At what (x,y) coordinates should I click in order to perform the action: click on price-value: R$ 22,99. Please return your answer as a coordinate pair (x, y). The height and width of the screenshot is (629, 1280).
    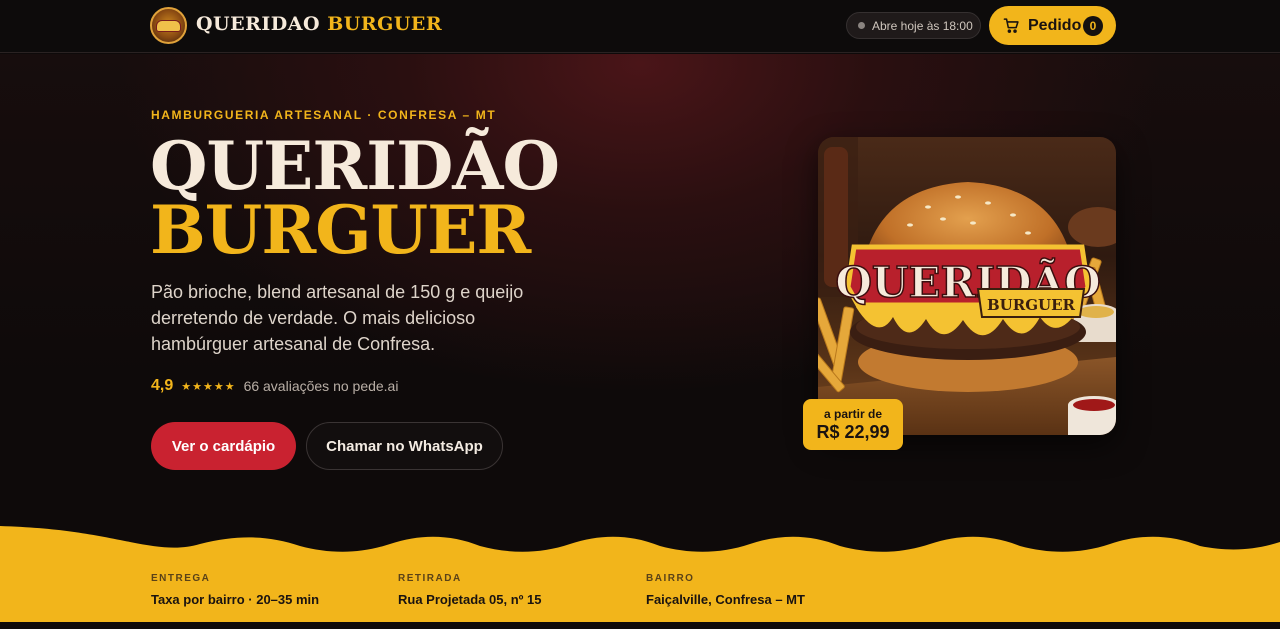
    Looking at the image, I should click on (853, 431).